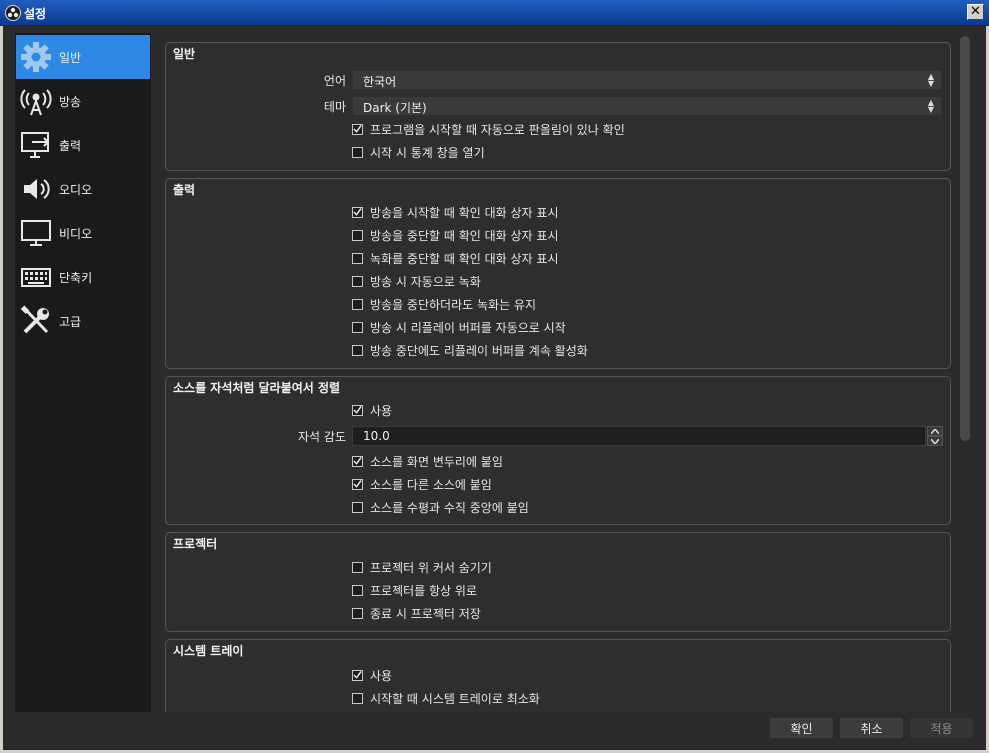 The height and width of the screenshot is (753, 989). What do you see at coordinates (334, 81) in the screenshot?
I see `language-label: 언어` at bounding box center [334, 81].